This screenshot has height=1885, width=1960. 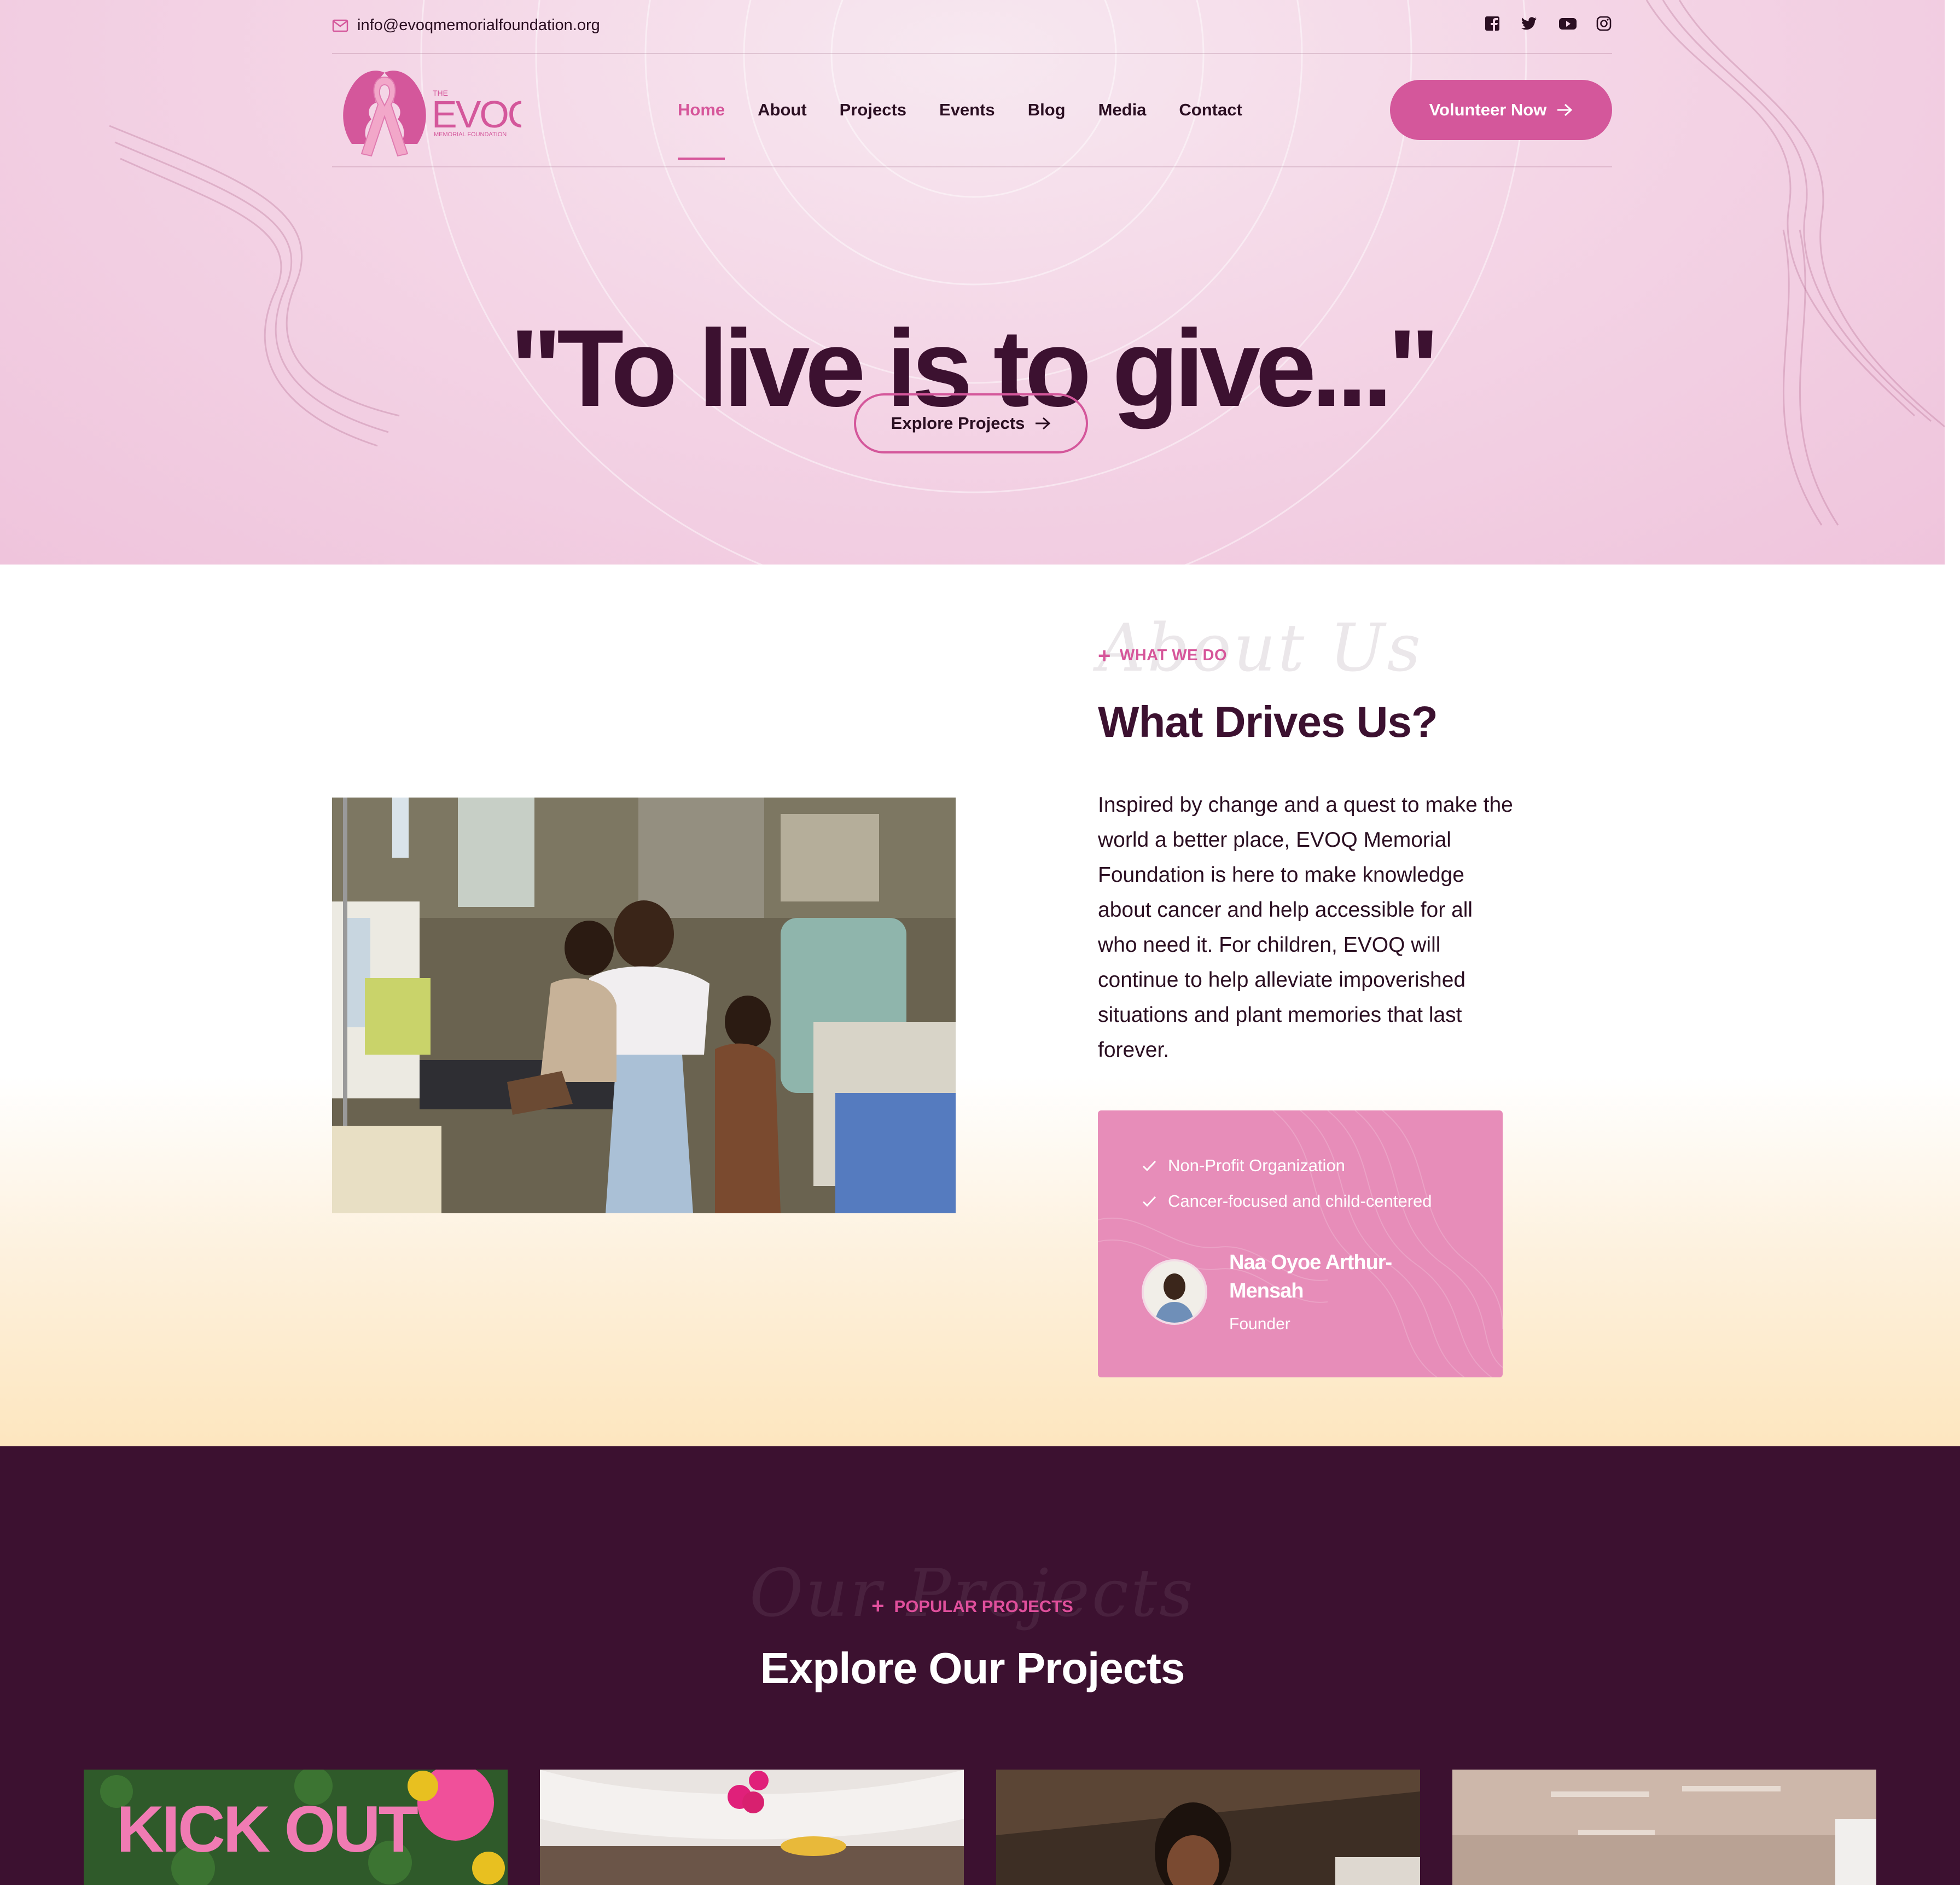 I want to click on explore-projects-label: Explore Projects, so click(x=958, y=423).